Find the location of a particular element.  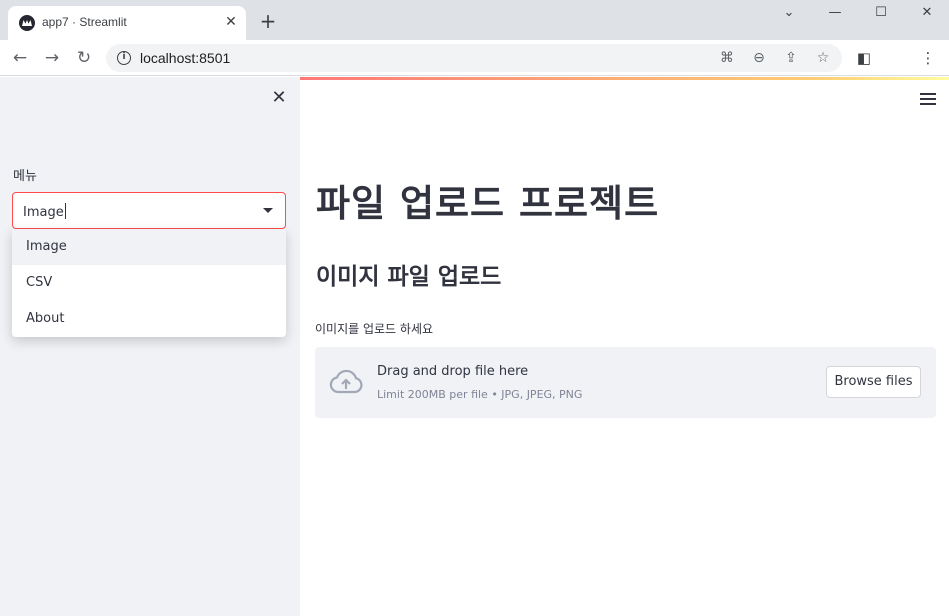

address-bar: i localhost:8501 ⌘ ⊖ ⇪ ☆ is located at coordinates (474, 58).